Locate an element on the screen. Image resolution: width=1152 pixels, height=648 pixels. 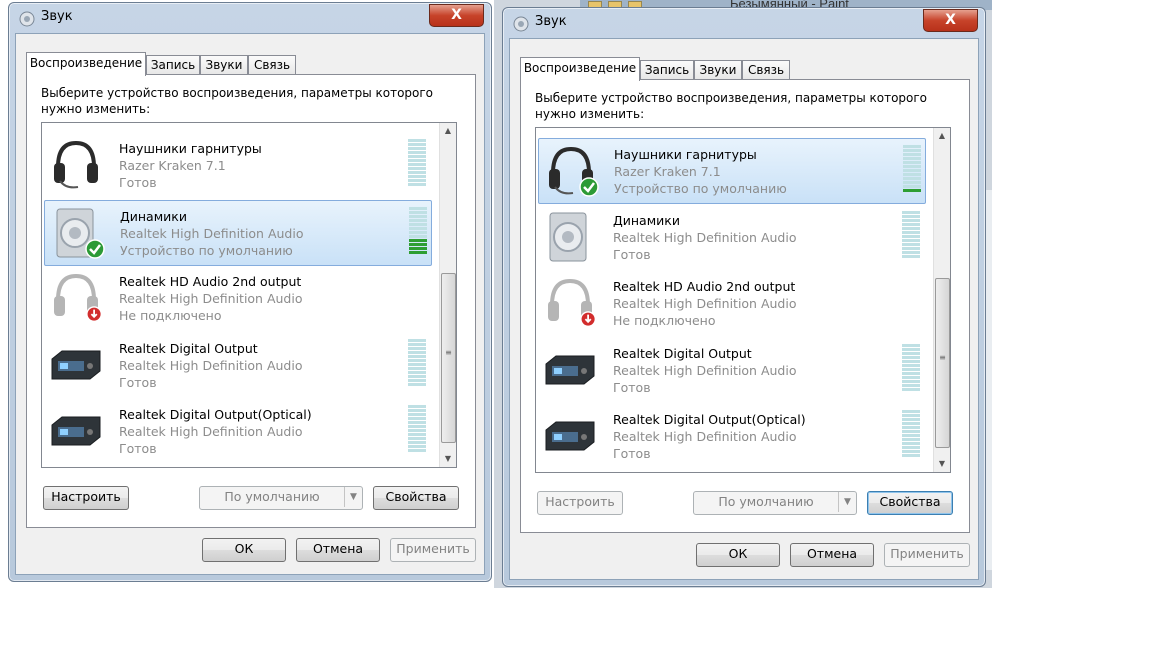
device-row: Наушники гарнитуры Razer Kraken 7.1 Готов is located at coordinates (237, 165).